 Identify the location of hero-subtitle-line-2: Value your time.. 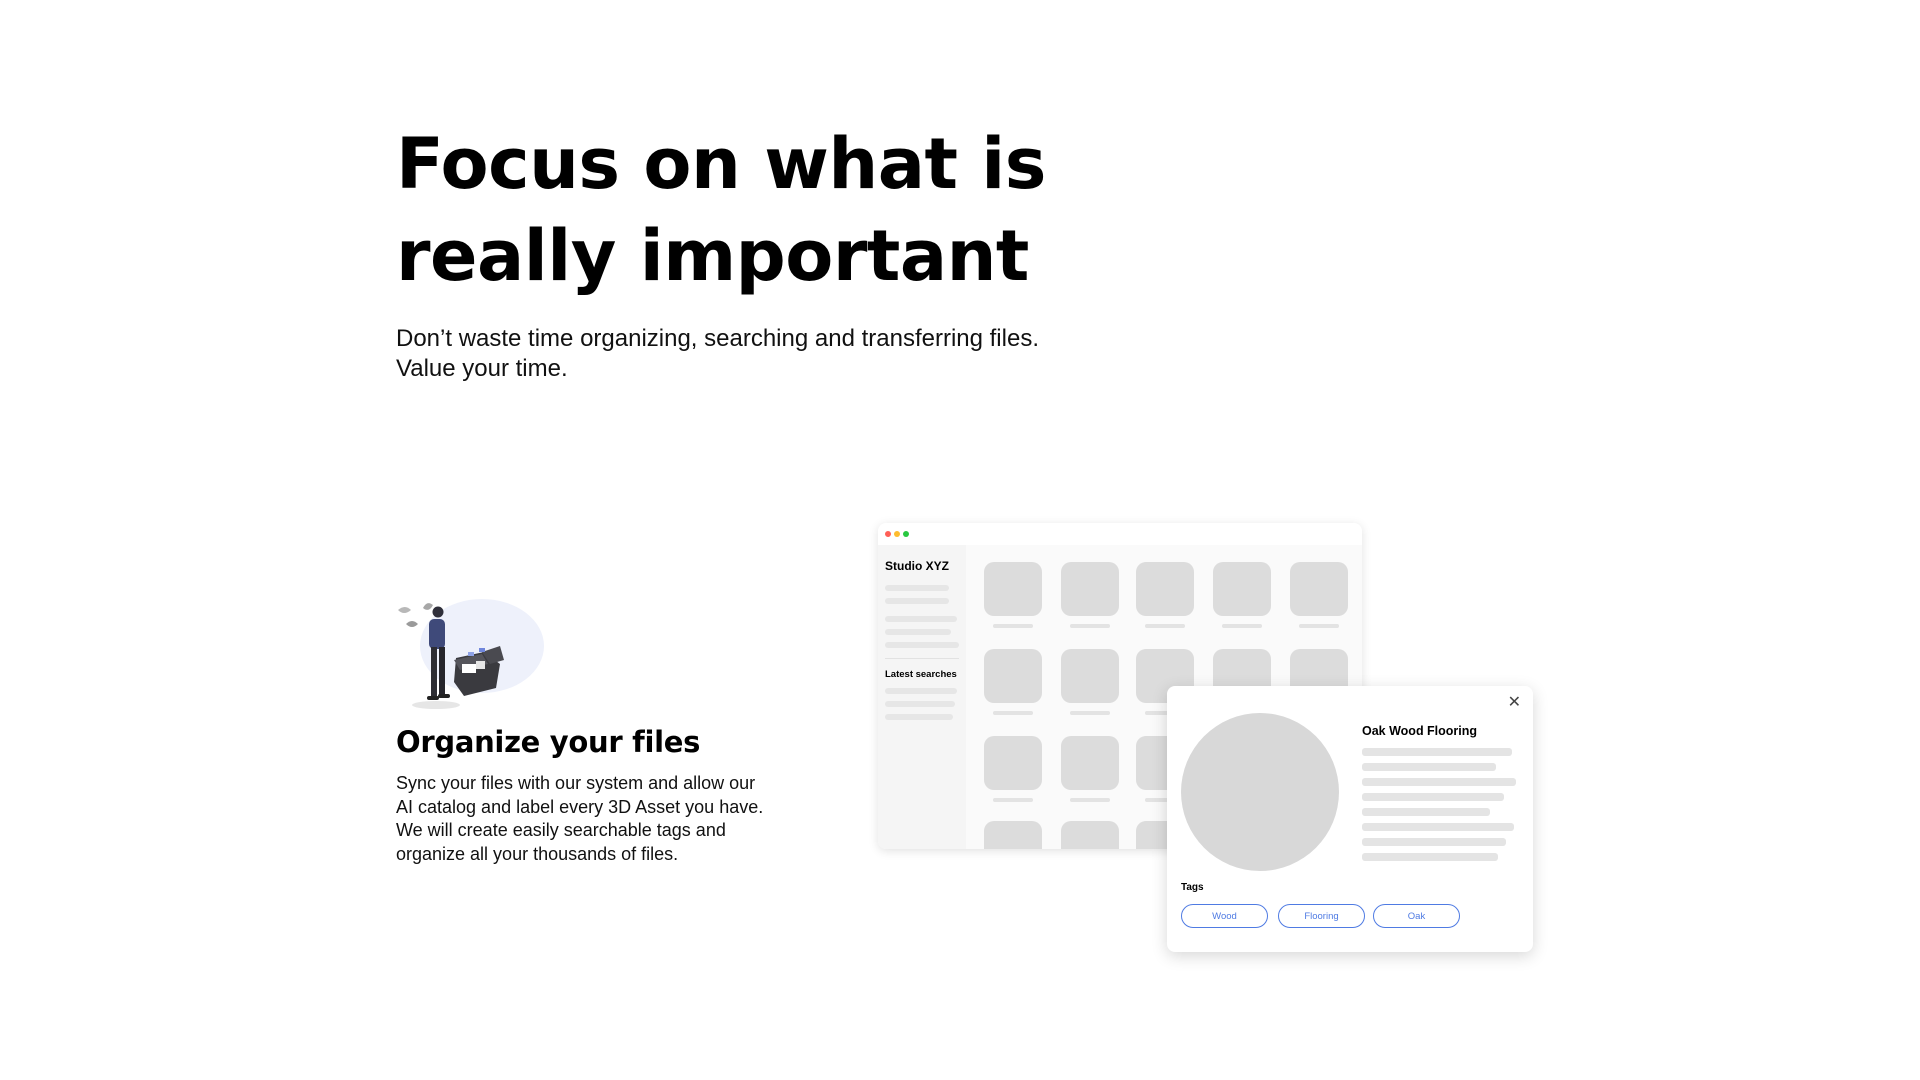
(482, 368).